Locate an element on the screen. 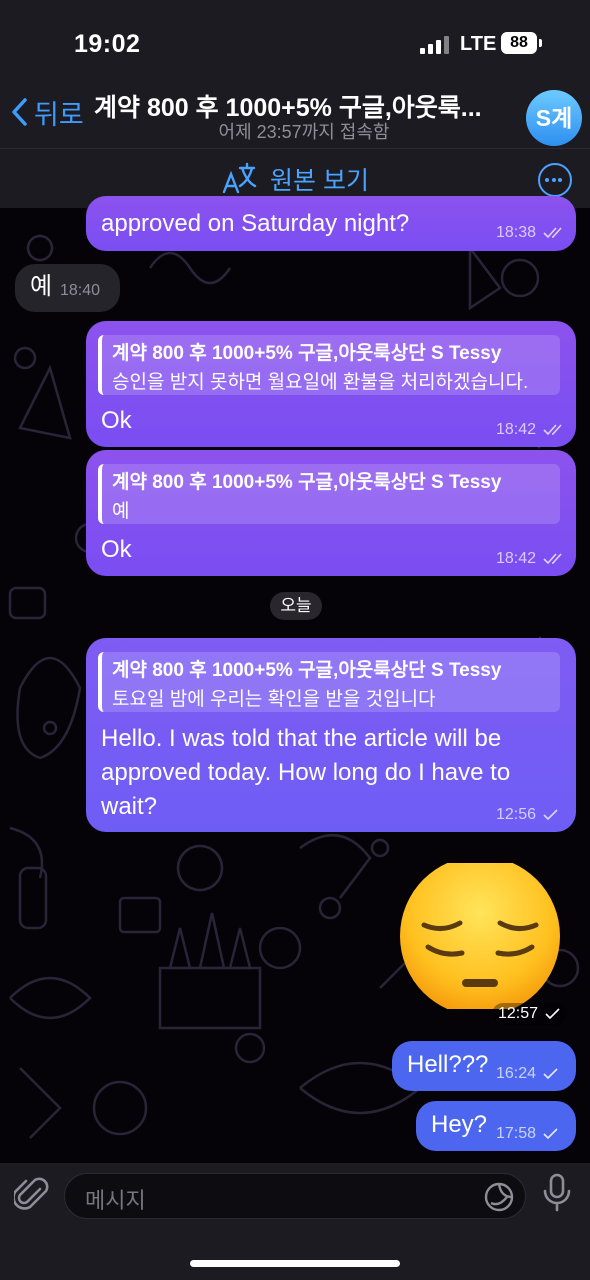 The width and height of the screenshot is (590, 1280). message-bubble: Hey? 17:58 is located at coordinates (496, 1126).